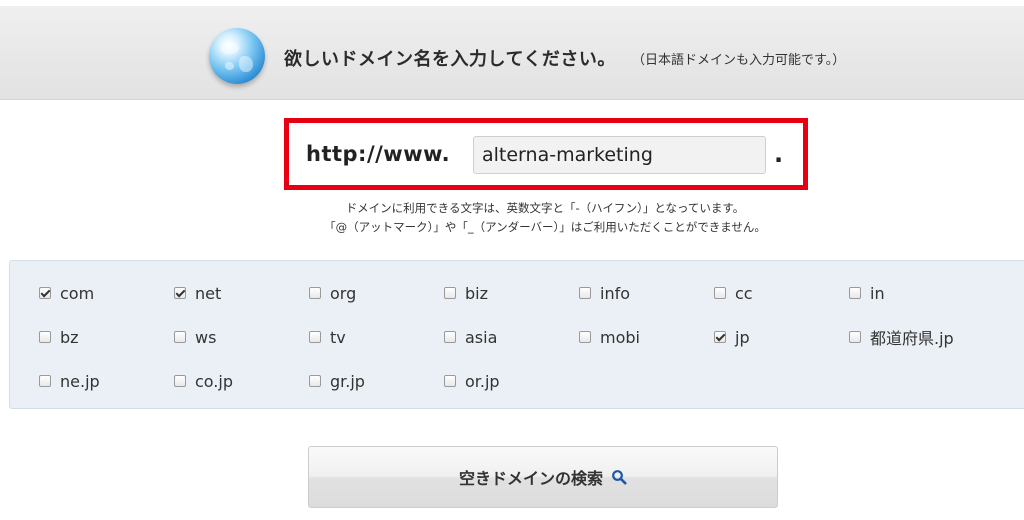 This screenshot has width=1024, height=520. I want to click on tld-option: org, so click(332, 293).